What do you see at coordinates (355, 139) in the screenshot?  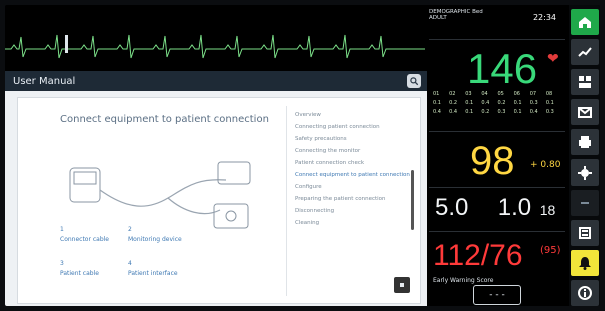 I see `toc-item: Safety precautions` at bounding box center [355, 139].